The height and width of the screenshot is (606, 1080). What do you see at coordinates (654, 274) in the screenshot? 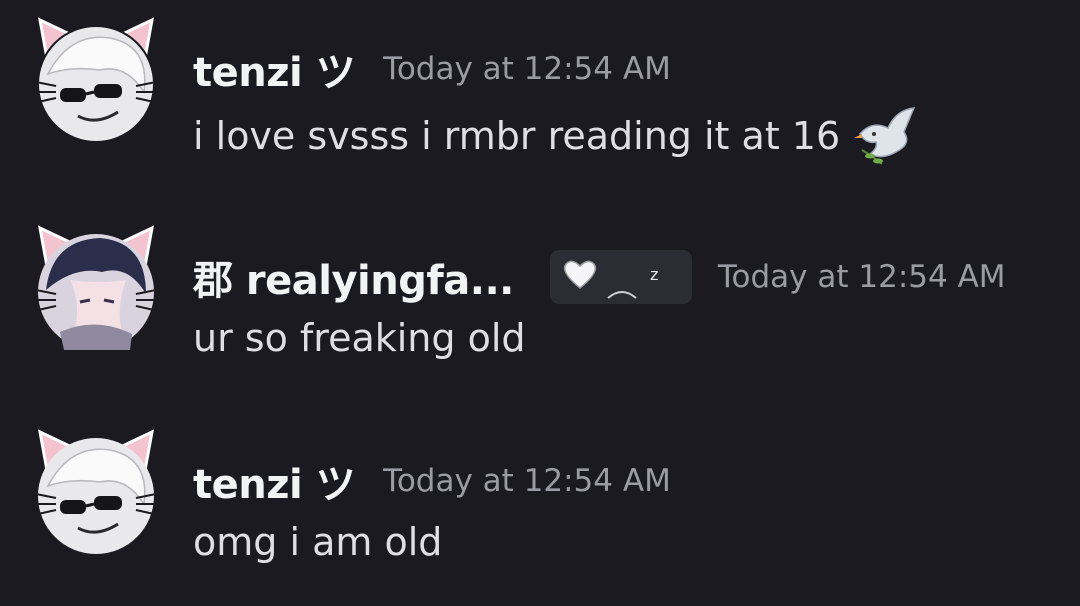
I see `tag-text-small: z` at bounding box center [654, 274].